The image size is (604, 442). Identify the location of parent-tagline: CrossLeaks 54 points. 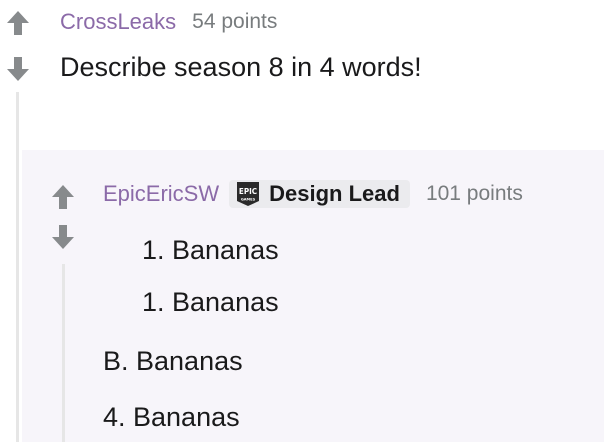
(168, 22).